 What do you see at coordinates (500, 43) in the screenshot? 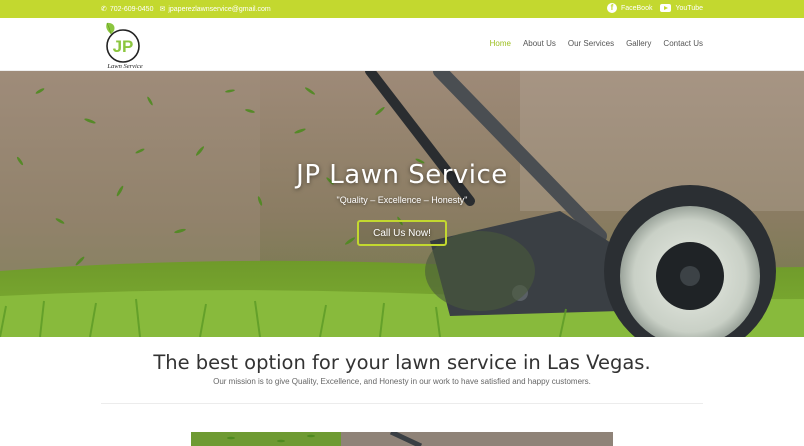
I see `nav-home: Home` at bounding box center [500, 43].